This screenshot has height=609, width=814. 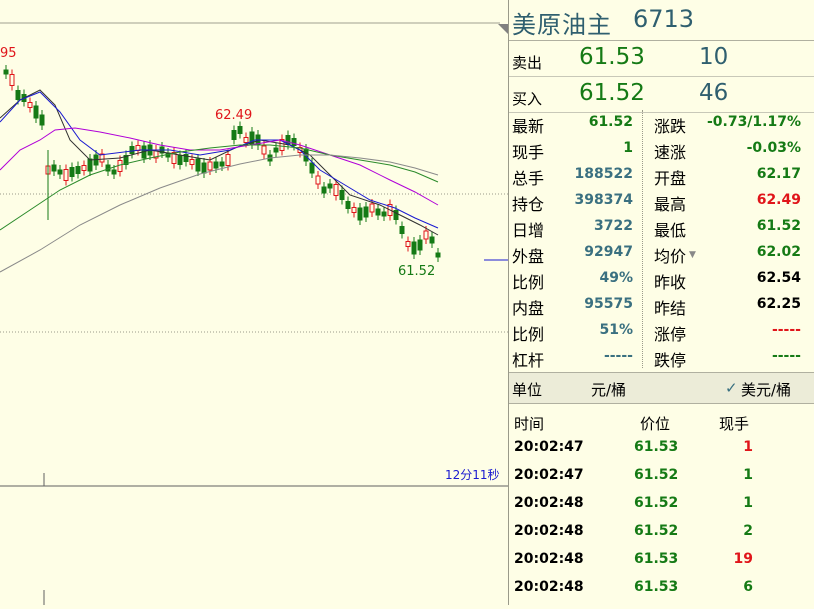 I want to click on stat-right-label: 开盘, so click(x=670, y=178).